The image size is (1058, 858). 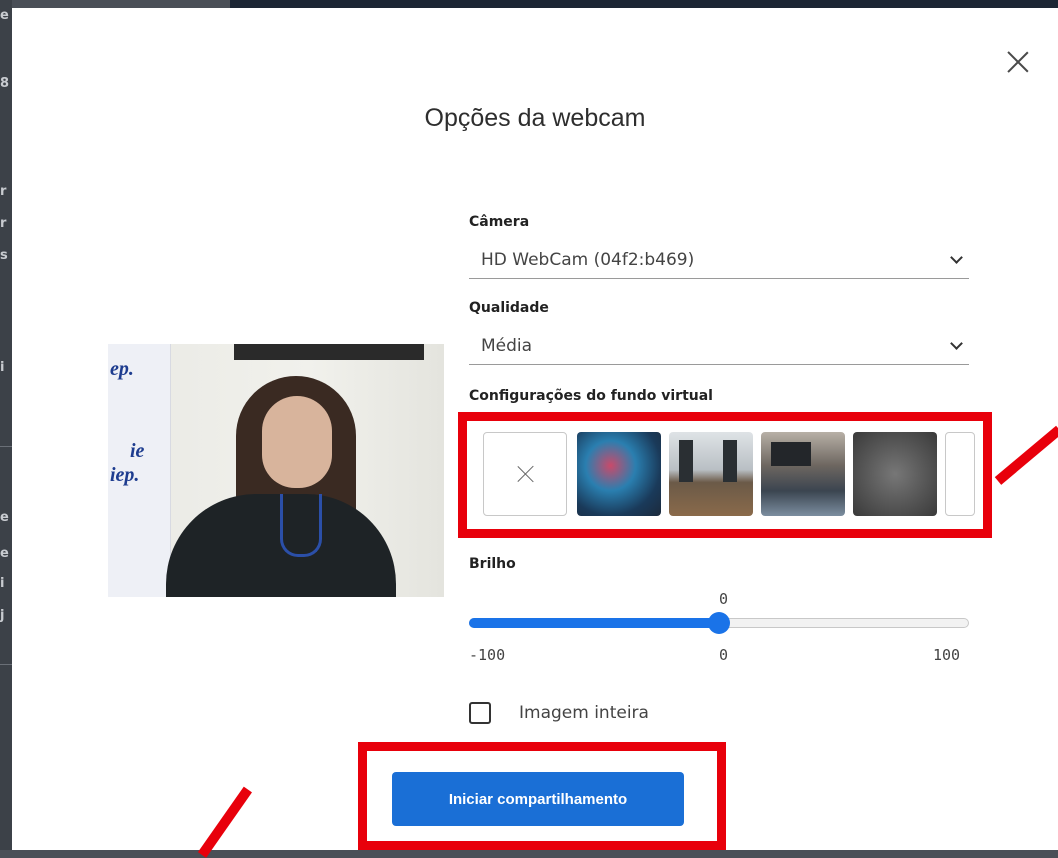 I want to click on virtual-background-options, so click(x=733, y=475).